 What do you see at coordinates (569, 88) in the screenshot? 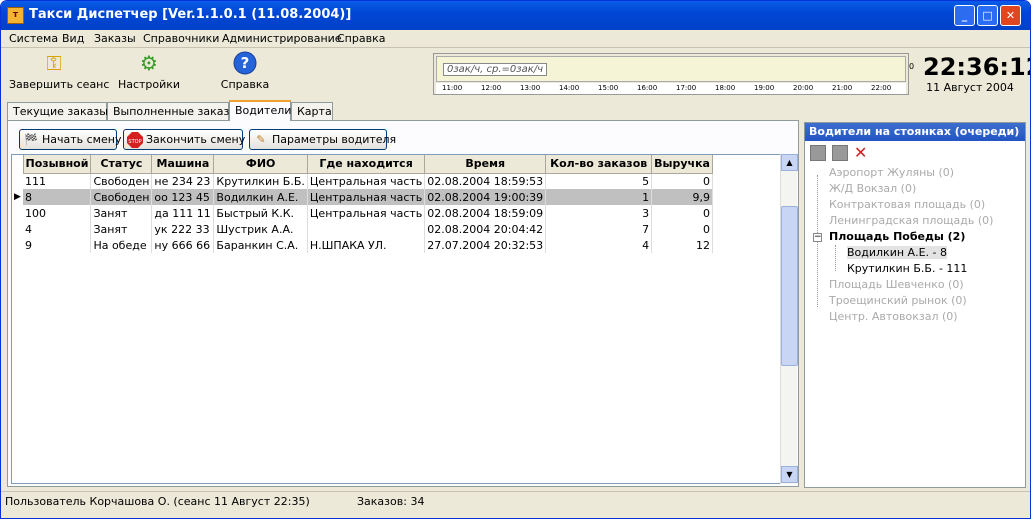
I see `tick-label: 14:00` at bounding box center [569, 88].